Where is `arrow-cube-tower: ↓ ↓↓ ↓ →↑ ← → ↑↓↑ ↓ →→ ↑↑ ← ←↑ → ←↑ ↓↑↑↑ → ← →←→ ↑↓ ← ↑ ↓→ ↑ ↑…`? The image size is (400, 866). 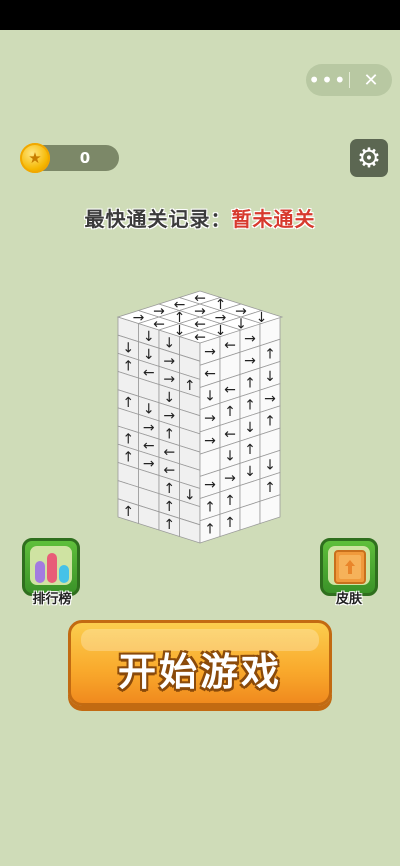
arrow-cube-tower: ↓ ↓↓ ↓ →↑ ← → ↑↓↑ ↓ →→ ↑↑ ← ←↑ → ←↑ ↓↑↑↑ → ← →←→ ↑↓ ← ↑ ↓→ ↑ ↑… is located at coordinates (200, 417).